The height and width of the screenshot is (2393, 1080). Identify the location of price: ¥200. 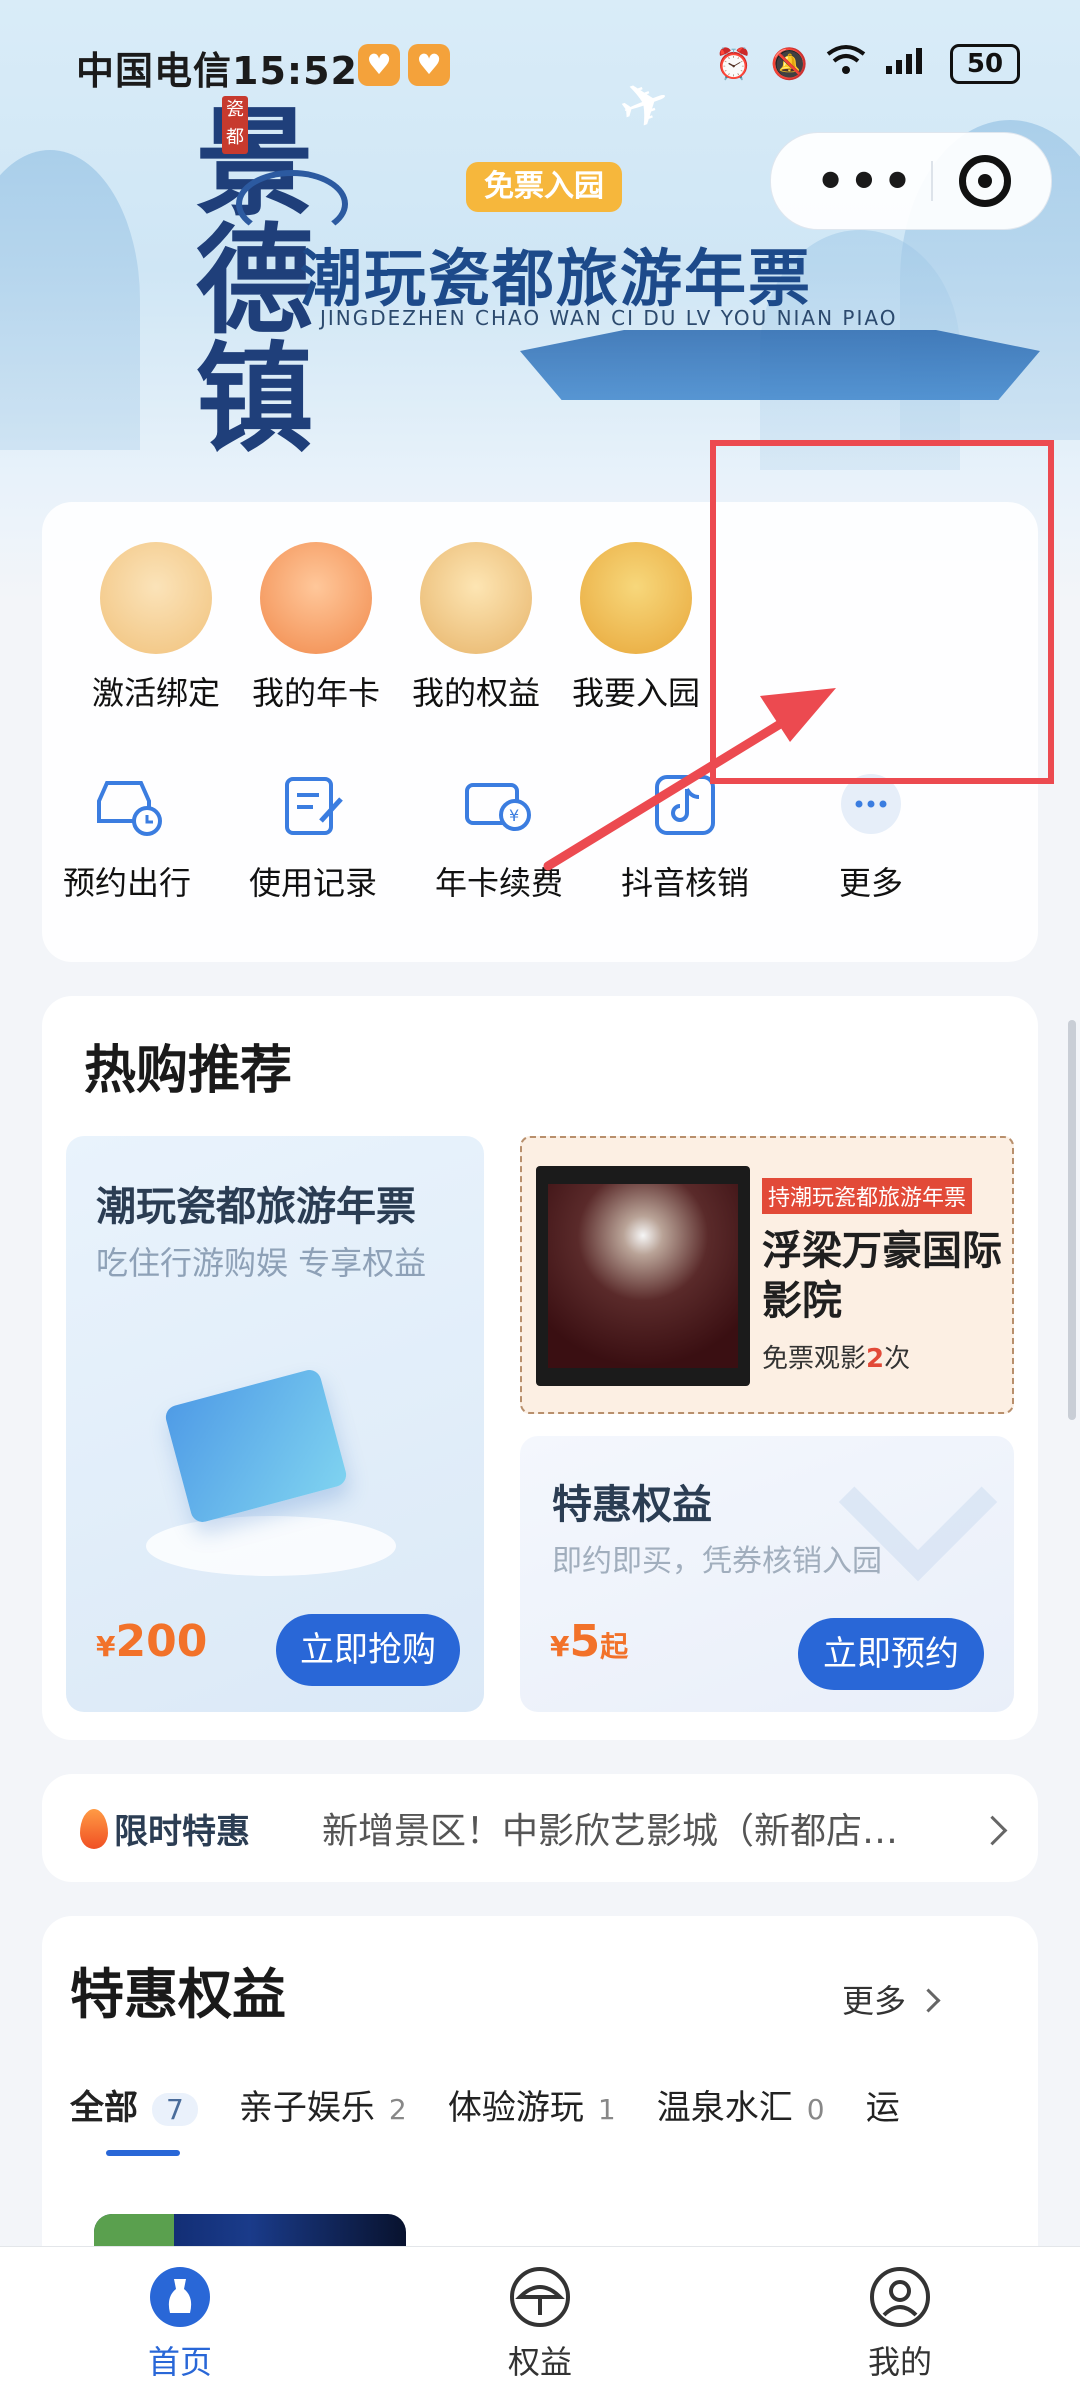
(151, 1641).